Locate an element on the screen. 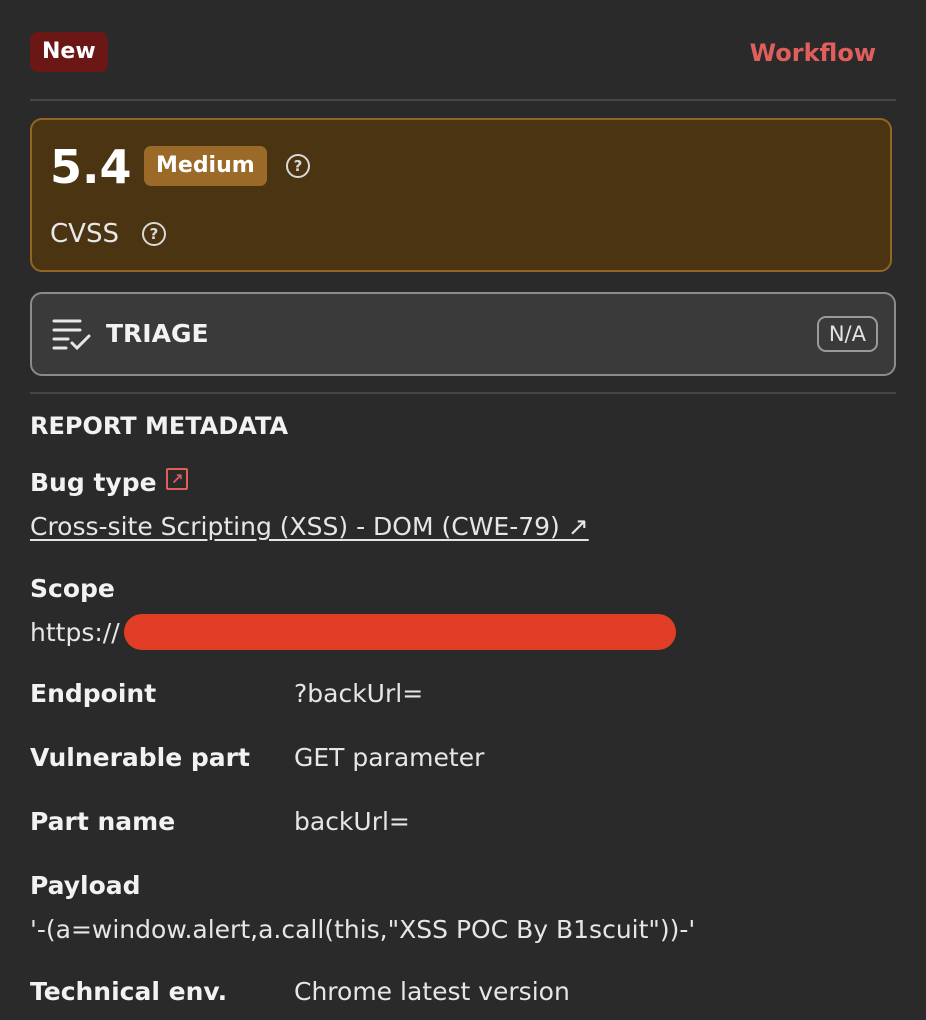 This screenshot has height=1020, width=926. scope-label: Scope is located at coordinates (72, 588).